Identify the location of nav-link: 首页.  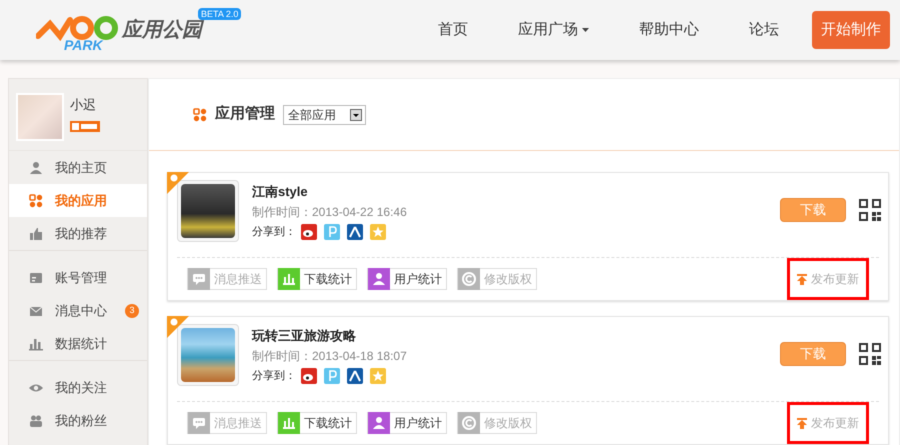
(453, 30).